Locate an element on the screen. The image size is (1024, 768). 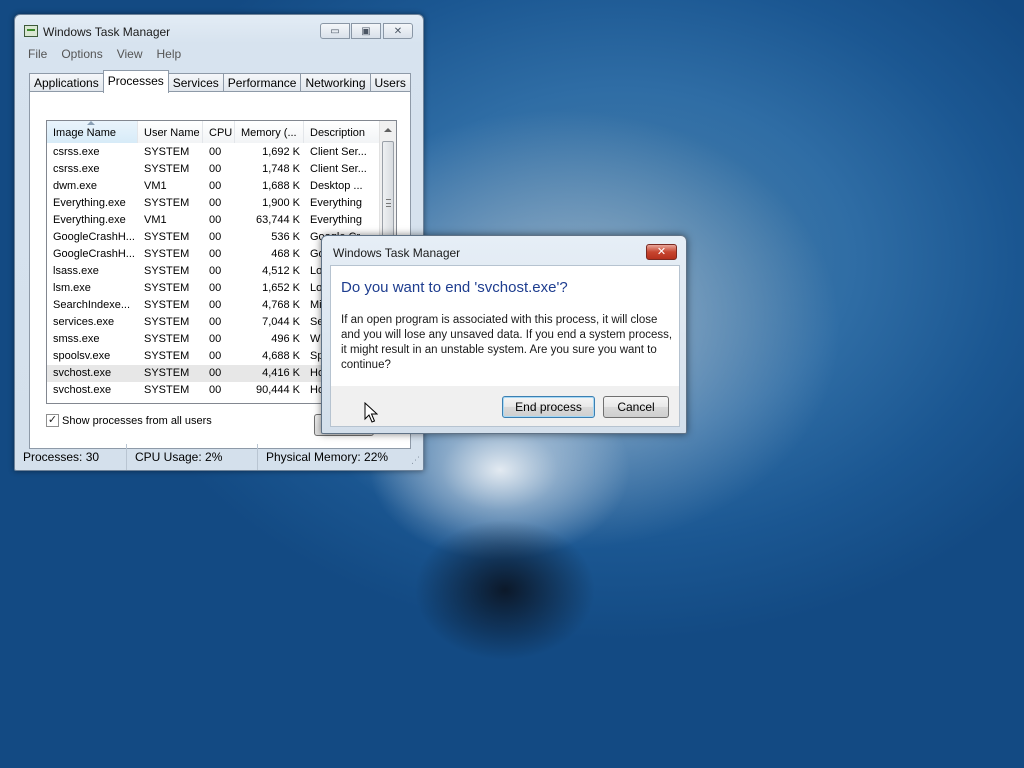
memory-cell: 7,044 K is located at coordinates (281, 322).